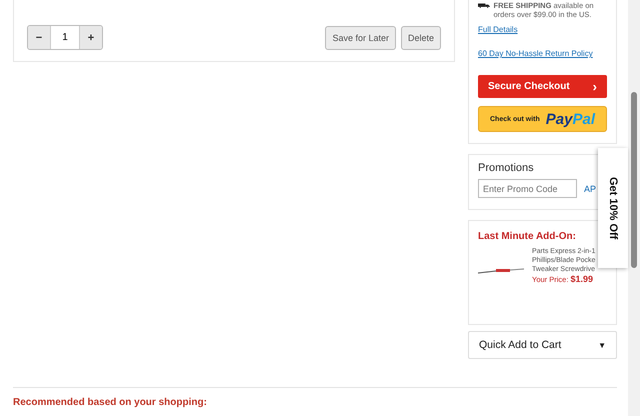 Image resolution: width=640 pixels, height=416 pixels. I want to click on full-details-link: Full Details, so click(498, 29).